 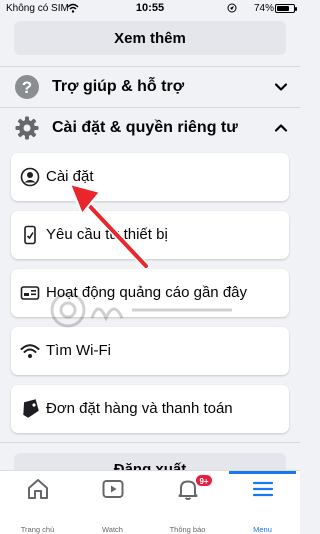 I want to click on tab-notifications: 9+ Thông báo, so click(x=187, y=502).